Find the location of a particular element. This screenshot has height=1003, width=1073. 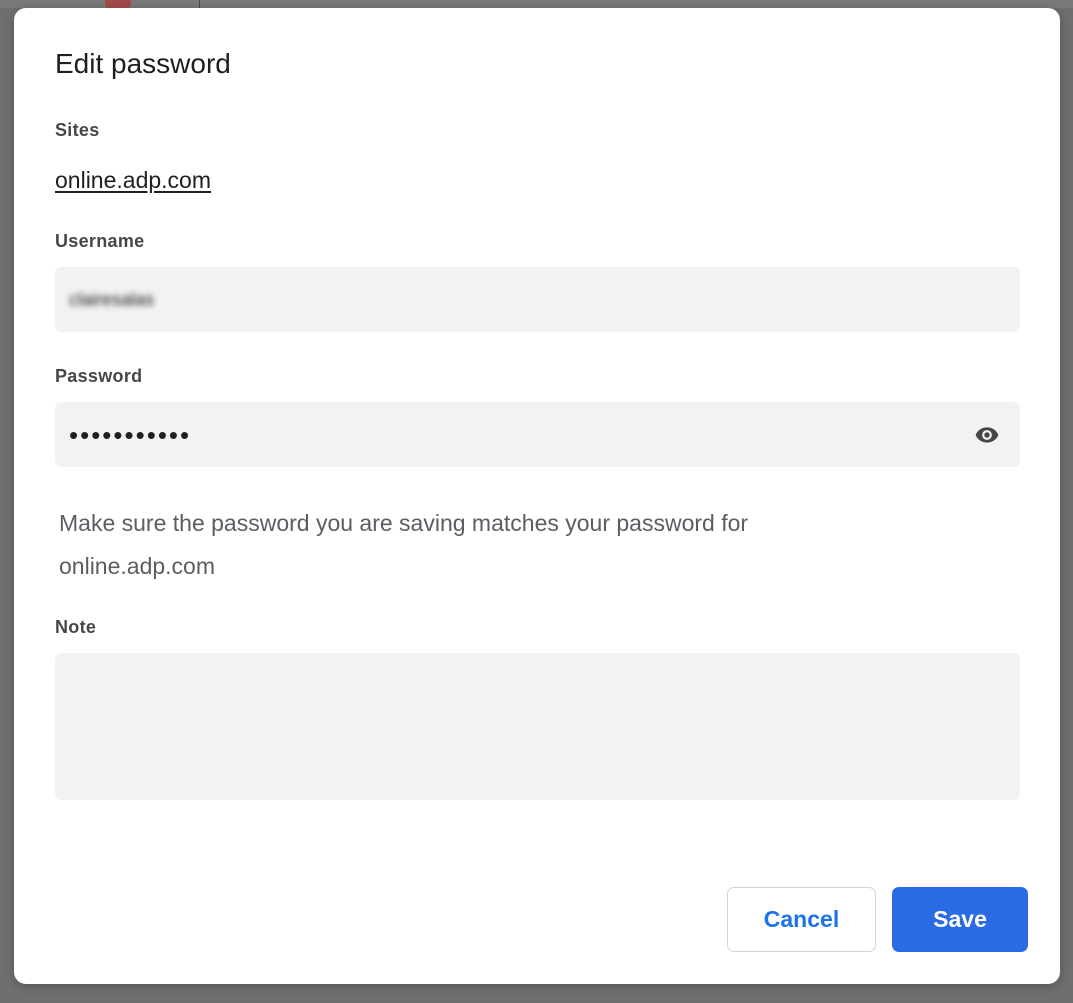

show-password-button is located at coordinates (987, 435).